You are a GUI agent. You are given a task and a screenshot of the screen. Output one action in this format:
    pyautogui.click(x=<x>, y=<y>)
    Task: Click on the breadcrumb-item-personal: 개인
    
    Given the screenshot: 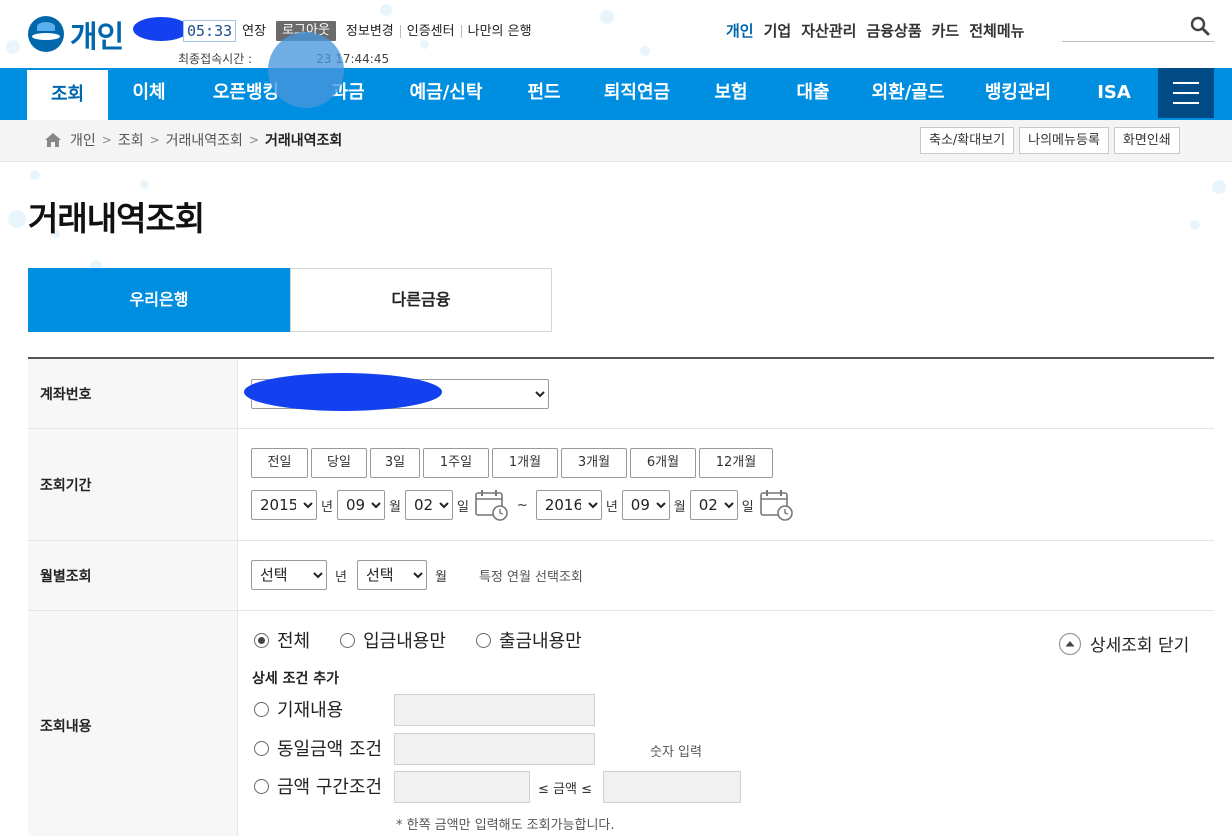 What is the action you would take?
    pyautogui.click(x=83, y=140)
    